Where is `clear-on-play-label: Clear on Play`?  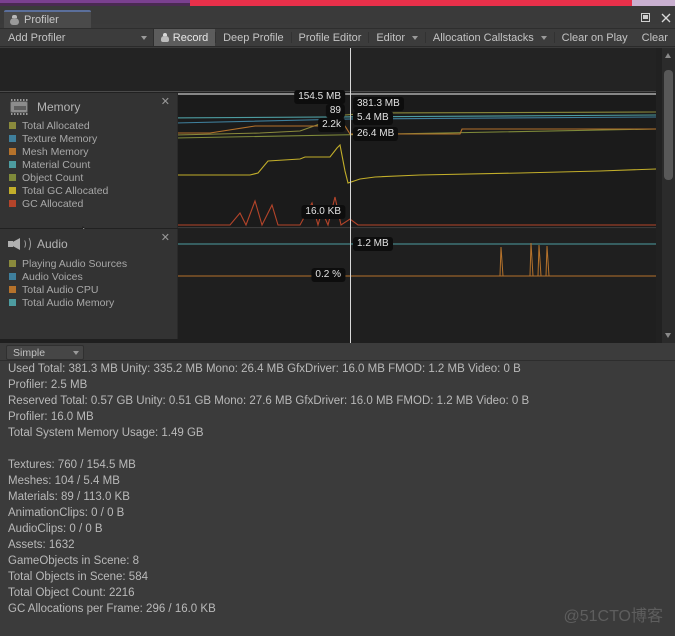 clear-on-play-label: Clear on Play is located at coordinates (594, 37).